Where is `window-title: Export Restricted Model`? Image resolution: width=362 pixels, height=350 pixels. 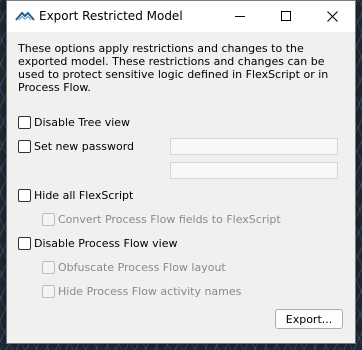
window-title: Export Restricted Model is located at coordinates (111, 16).